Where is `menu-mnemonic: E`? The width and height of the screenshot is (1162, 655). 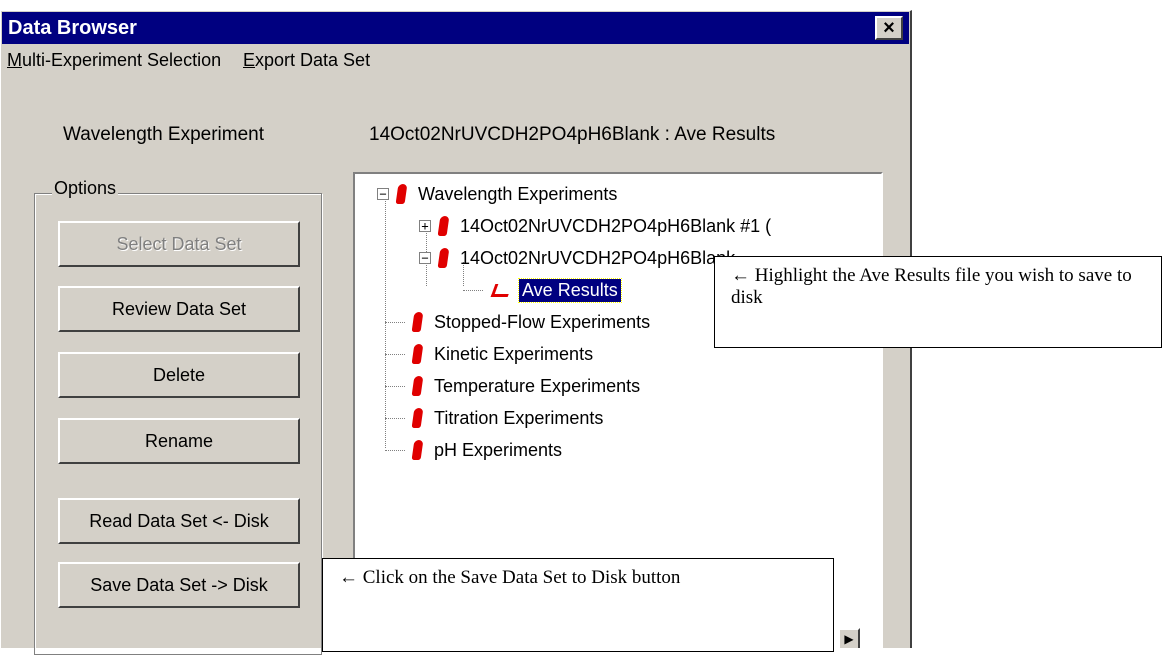
menu-mnemonic: E is located at coordinates (249, 60).